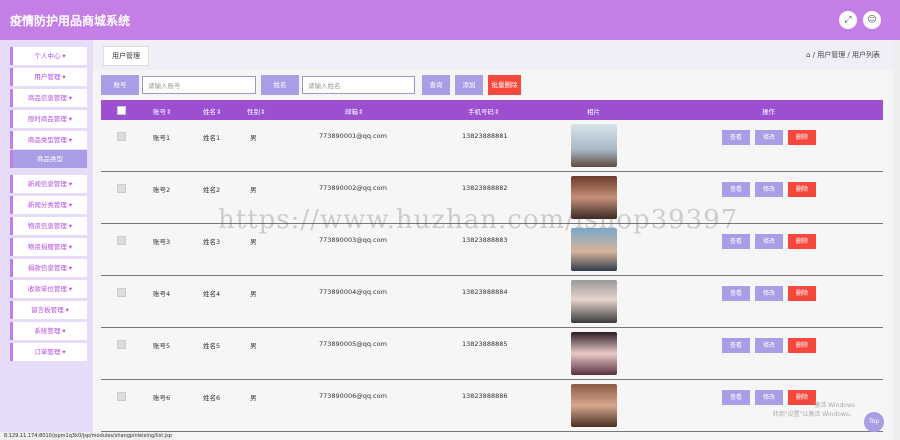 This screenshot has width=900, height=440. Describe the element at coordinates (353, 136) in the screenshot. I see `cell-email: 773890001@qq.com` at that location.